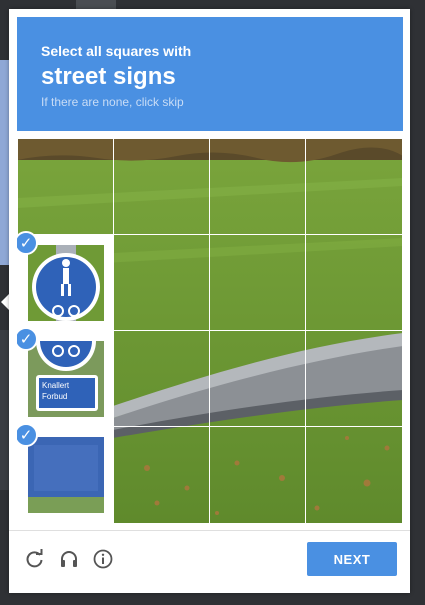 Image resolution: width=425 pixels, height=605 pixels. What do you see at coordinates (56, 385) in the screenshot?
I see `sign-text-line1: Knallert` at bounding box center [56, 385].